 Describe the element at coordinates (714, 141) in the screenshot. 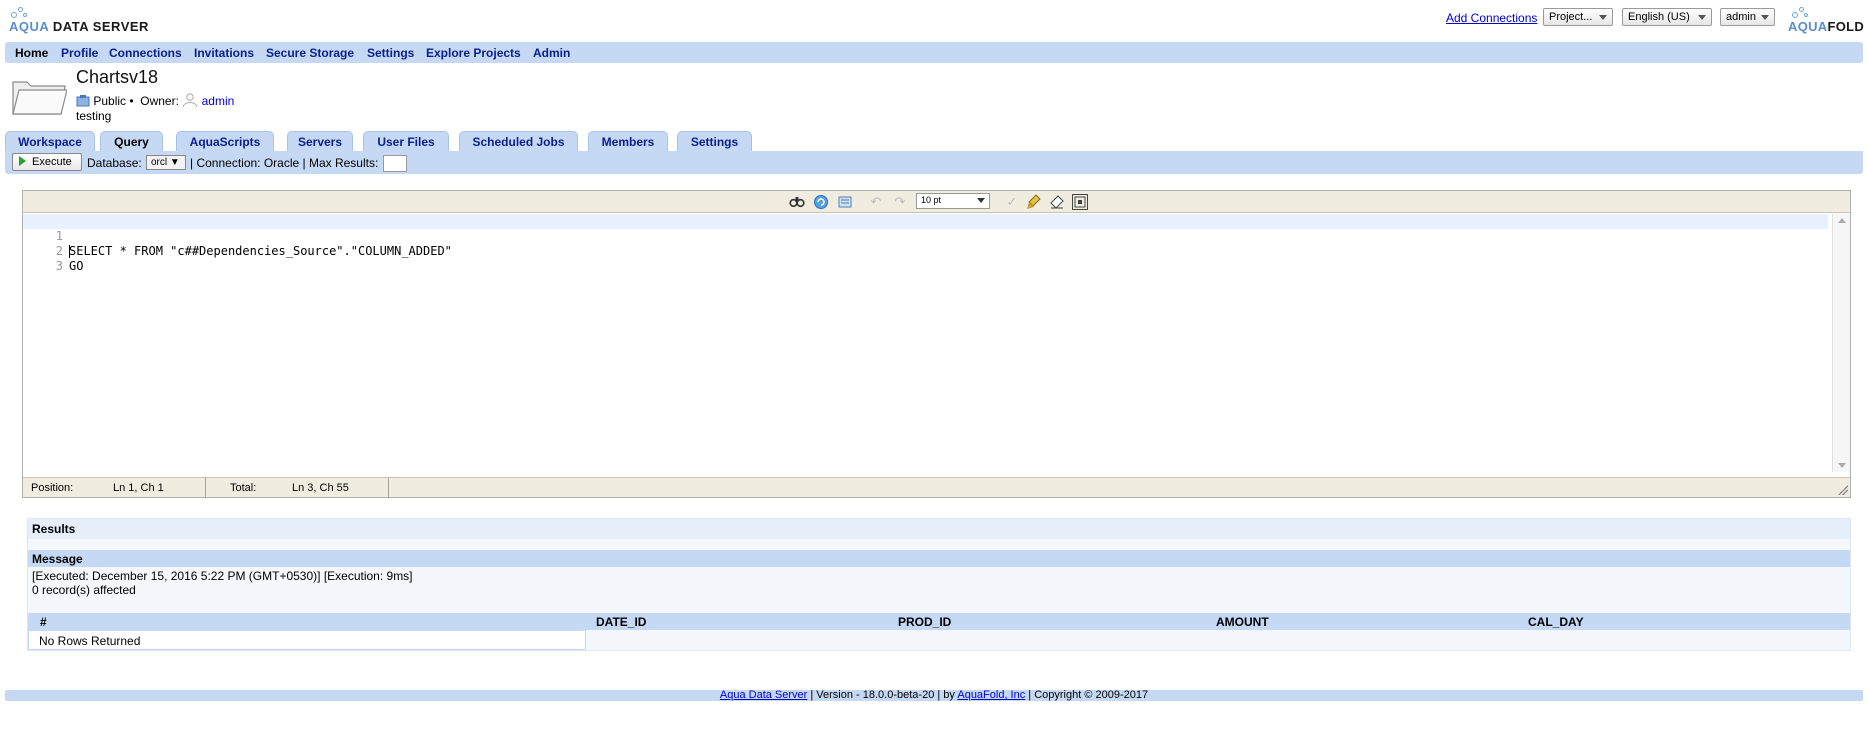

I see `tab-settings: Settings` at that location.